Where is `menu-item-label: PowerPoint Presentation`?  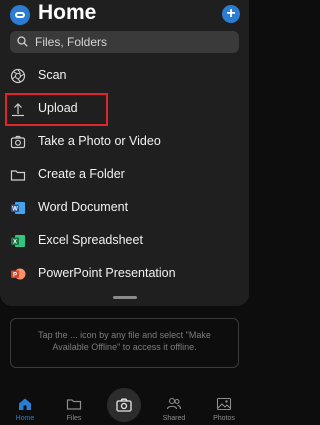 menu-item-label: PowerPoint Presentation is located at coordinates (107, 273).